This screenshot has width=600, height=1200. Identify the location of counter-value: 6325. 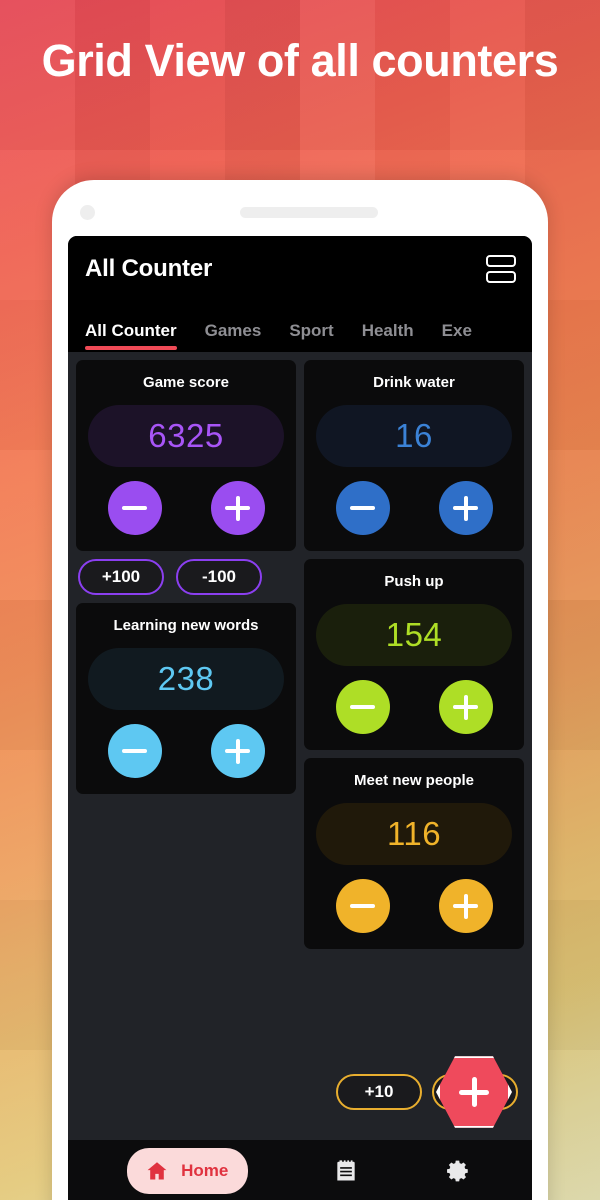
(186, 435).